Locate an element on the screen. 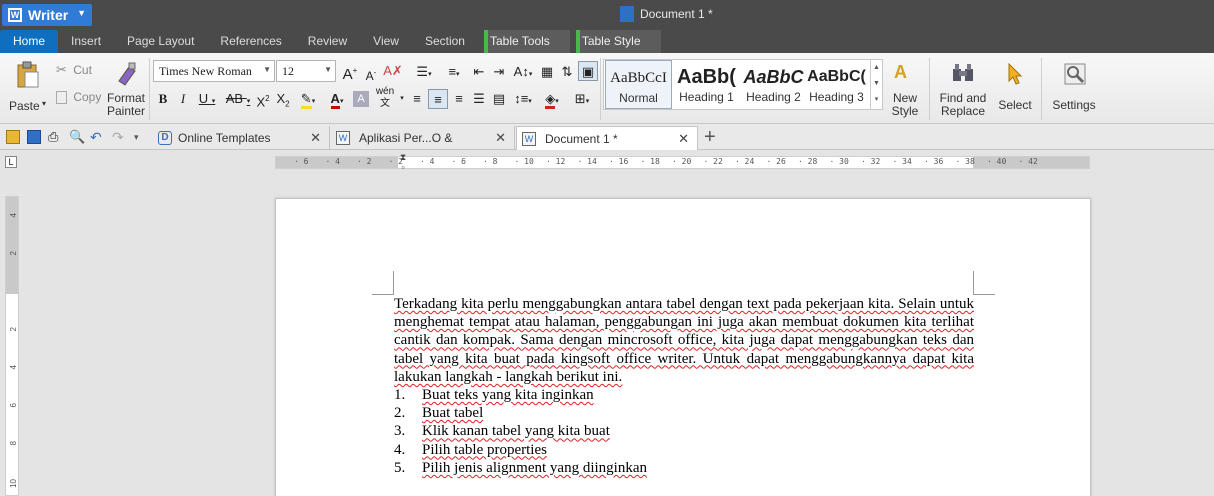 Image resolution: width=1214 pixels, height=496 pixels. tab-table-tools: Table Tools is located at coordinates (526, 41).